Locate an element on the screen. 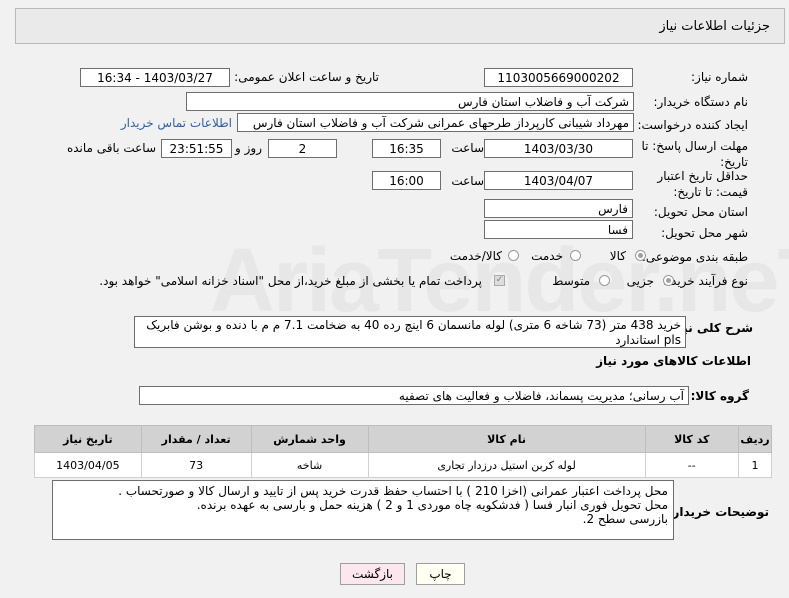 The image size is (789, 598). process-option-minor: جزیی is located at coordinates (640, 281).